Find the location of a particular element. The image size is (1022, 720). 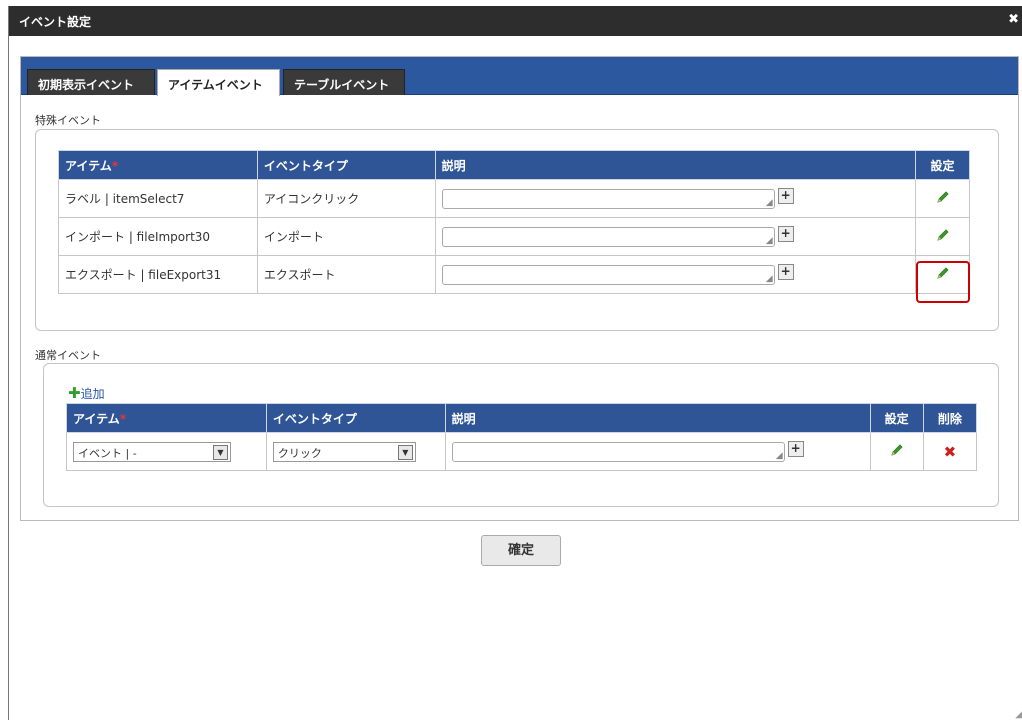

table-row: インポート | fileImport30 インポート ◢ + is located at coordinates (514, 236).